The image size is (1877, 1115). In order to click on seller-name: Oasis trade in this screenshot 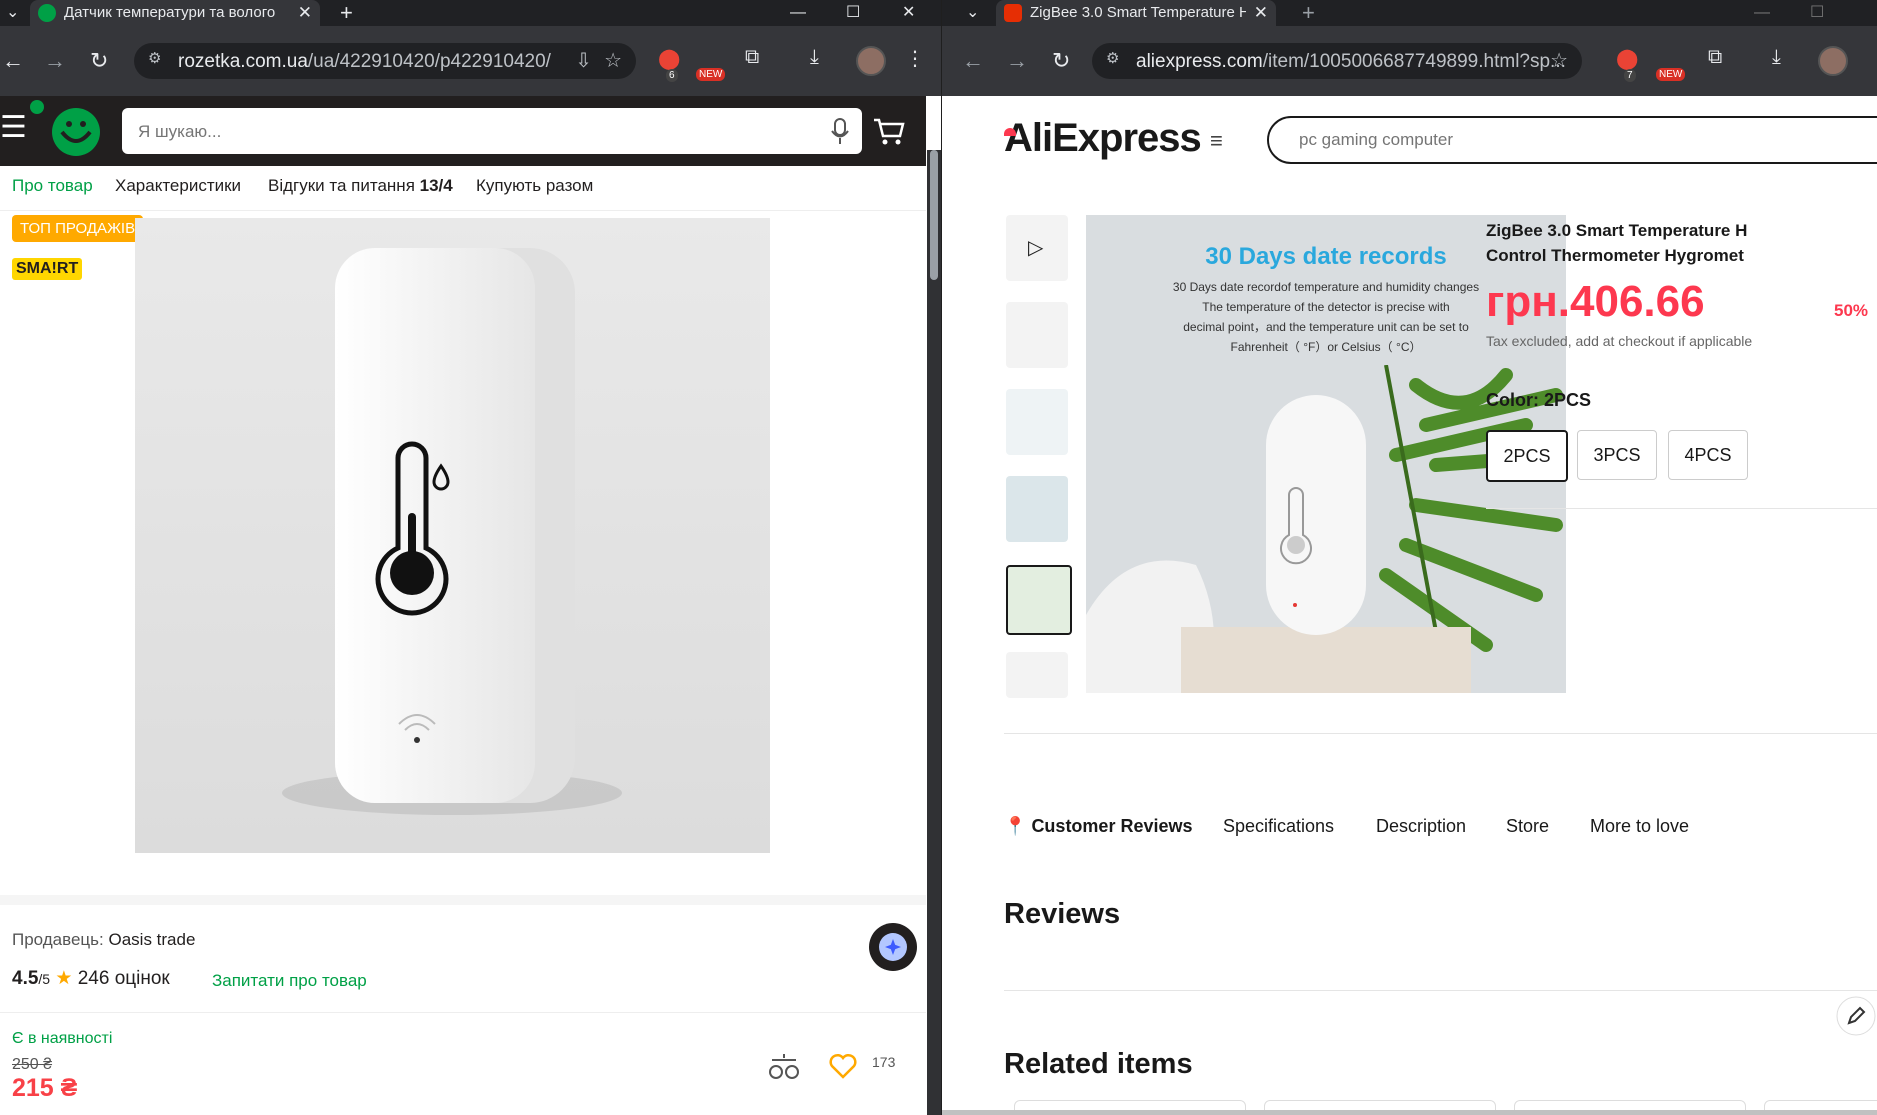, I will do `click(151, 939)`.